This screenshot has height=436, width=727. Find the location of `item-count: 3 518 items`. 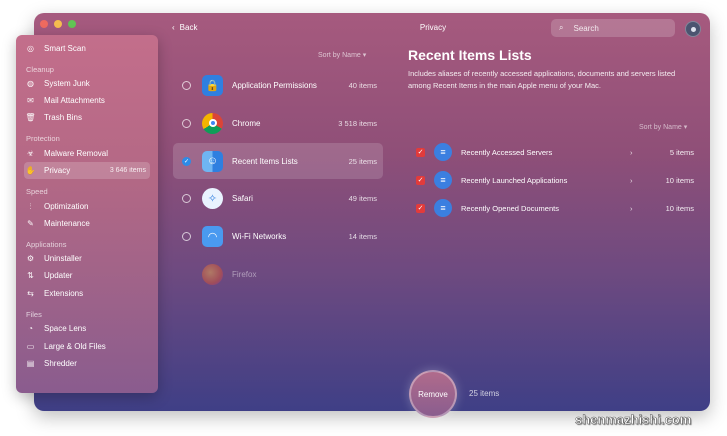

item-count: 3 518 items is located at coordinates (357, 123).